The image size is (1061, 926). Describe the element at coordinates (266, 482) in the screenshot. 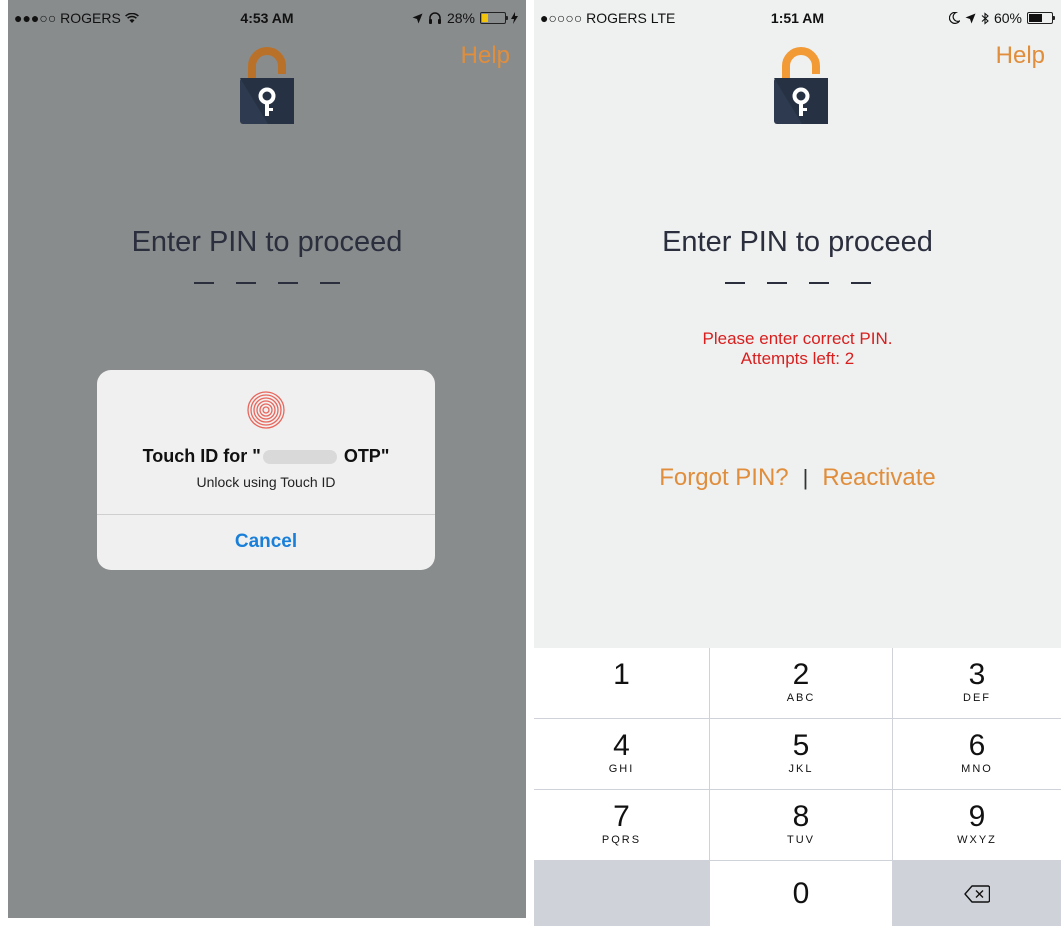

I see `dialog-subtitle: Unlock using Touch ID` at that location.